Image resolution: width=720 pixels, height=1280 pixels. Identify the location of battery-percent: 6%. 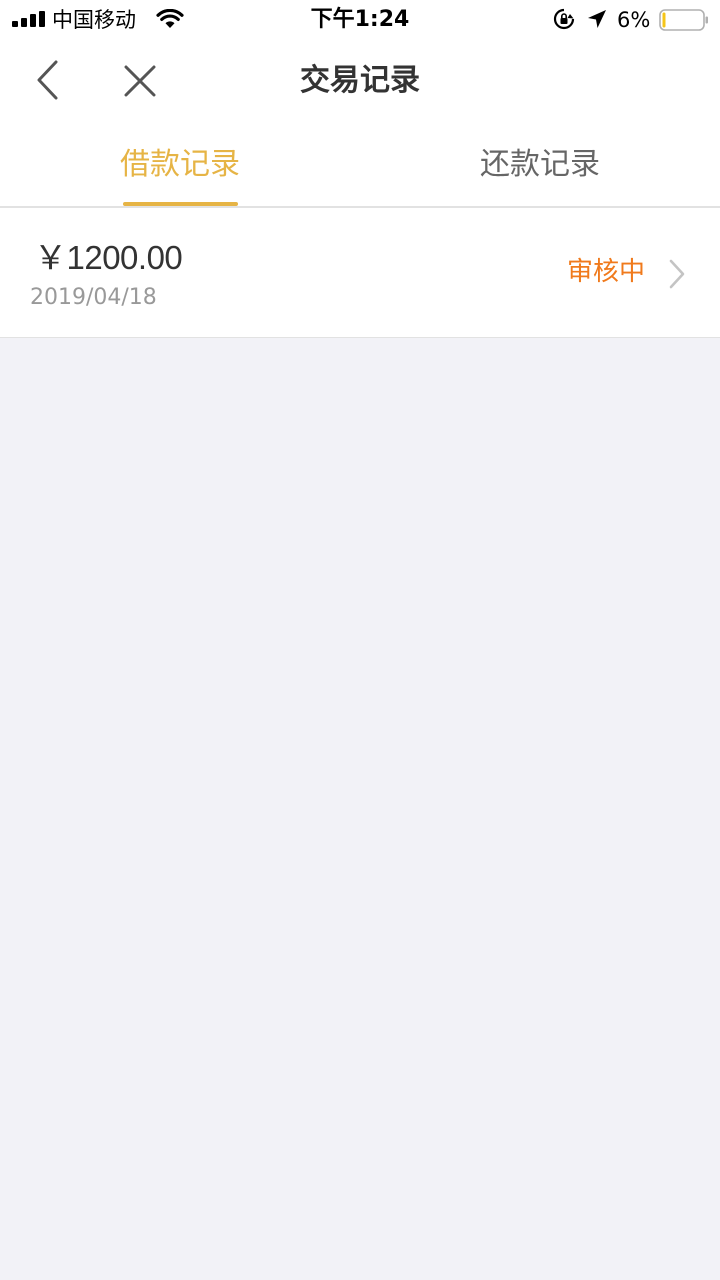
(634, 20).